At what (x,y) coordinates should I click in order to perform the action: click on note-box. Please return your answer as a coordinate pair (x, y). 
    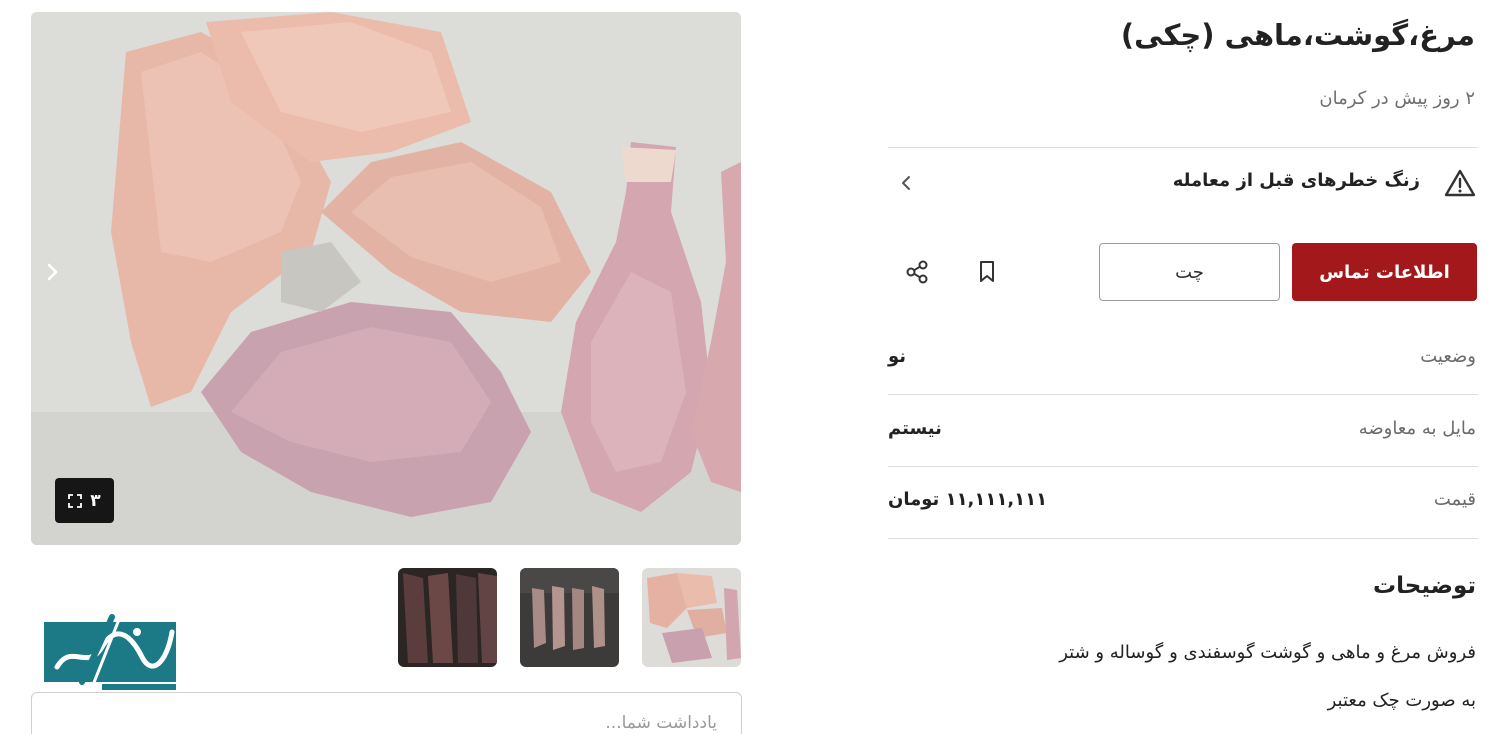
    Looking at the image, I should click on (386, 713).